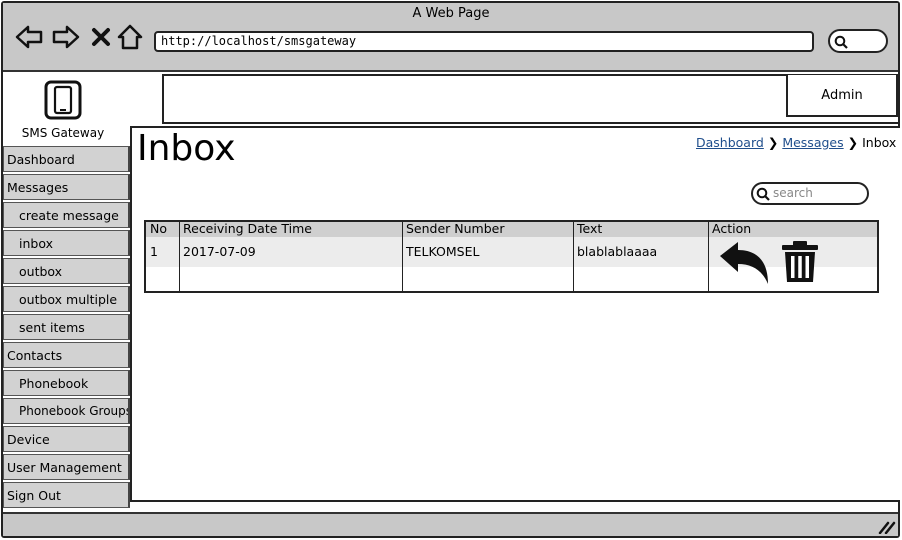 The width and height of the screenshot is (902, 540). What do you see at coordinates (455, 228) in the screenshot?
I see `column-header-sender: Sender Number` at bounding box center [455, 228].